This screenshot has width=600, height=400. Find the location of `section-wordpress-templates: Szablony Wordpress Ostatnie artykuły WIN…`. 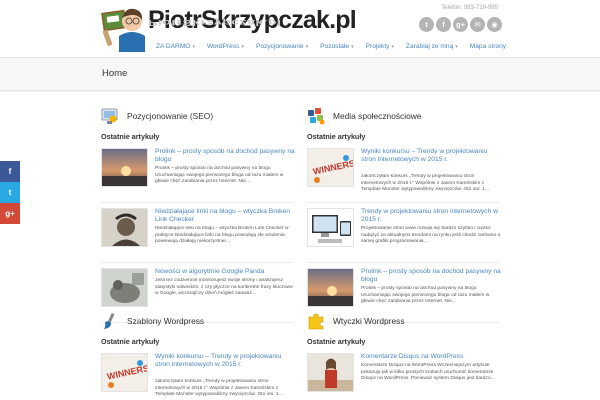

section-wordpress-templates: Szablony Wordpress Ostatnie artykuły WIN… is located at coordinates (197, 355).